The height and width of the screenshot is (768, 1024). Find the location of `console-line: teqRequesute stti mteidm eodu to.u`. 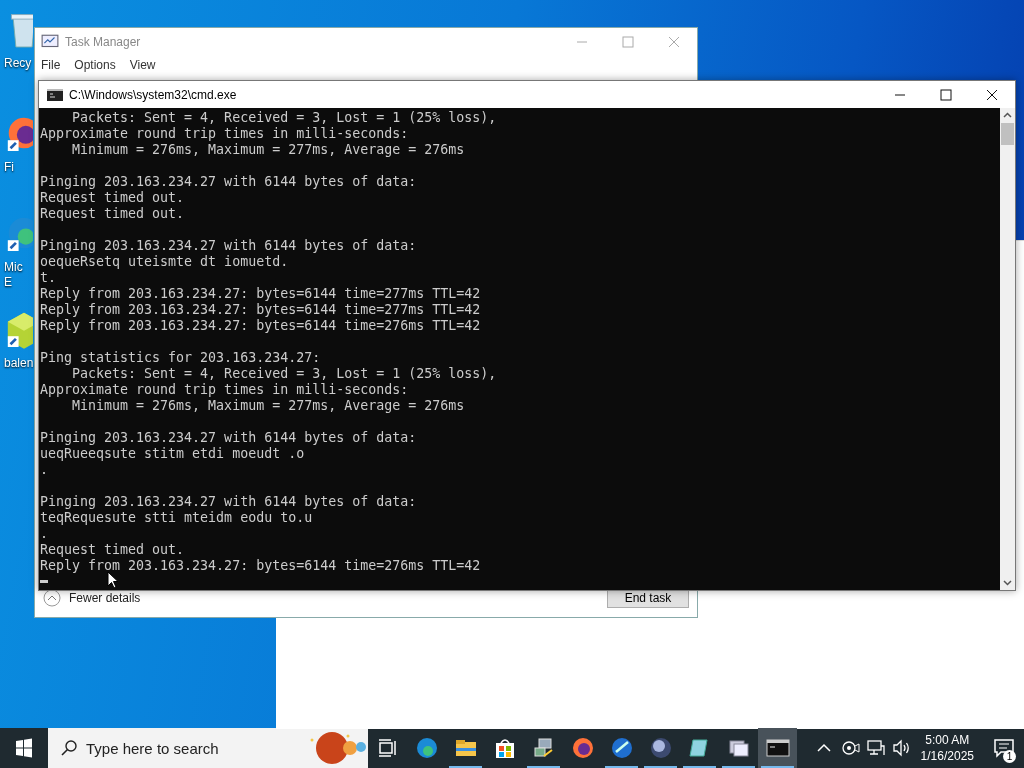

console-line: teqRequesute stti mteidm eodu to.u is located at coordinates (177, 518).